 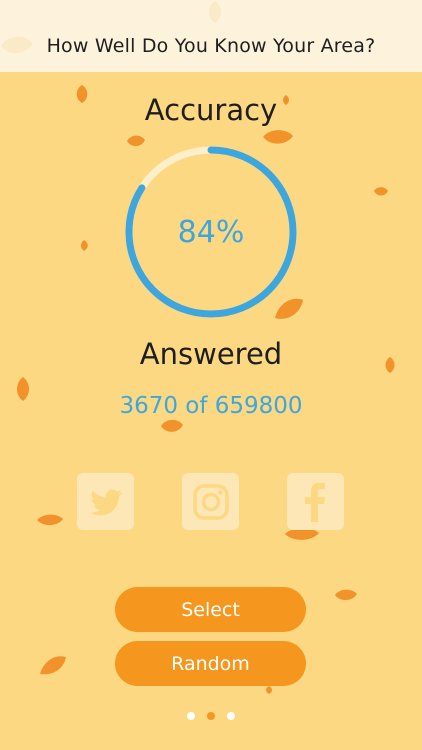 What do you see at coordinates (210, 609) in the screenshot?
I see `select-button: Select` at bounding box center [210, 609].